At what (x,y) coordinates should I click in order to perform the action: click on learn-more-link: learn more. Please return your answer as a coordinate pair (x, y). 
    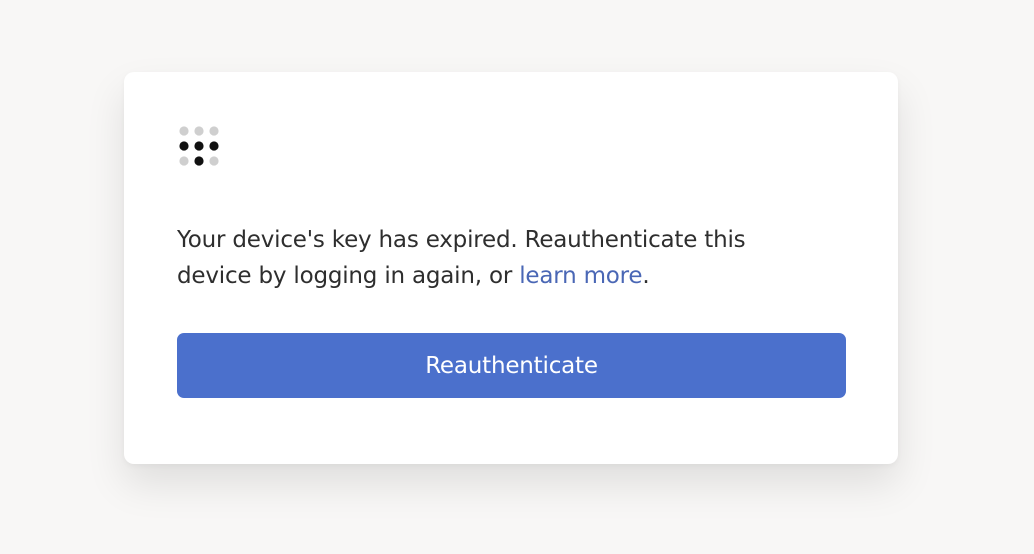
    Looking at the image, I should click on (580, 276).